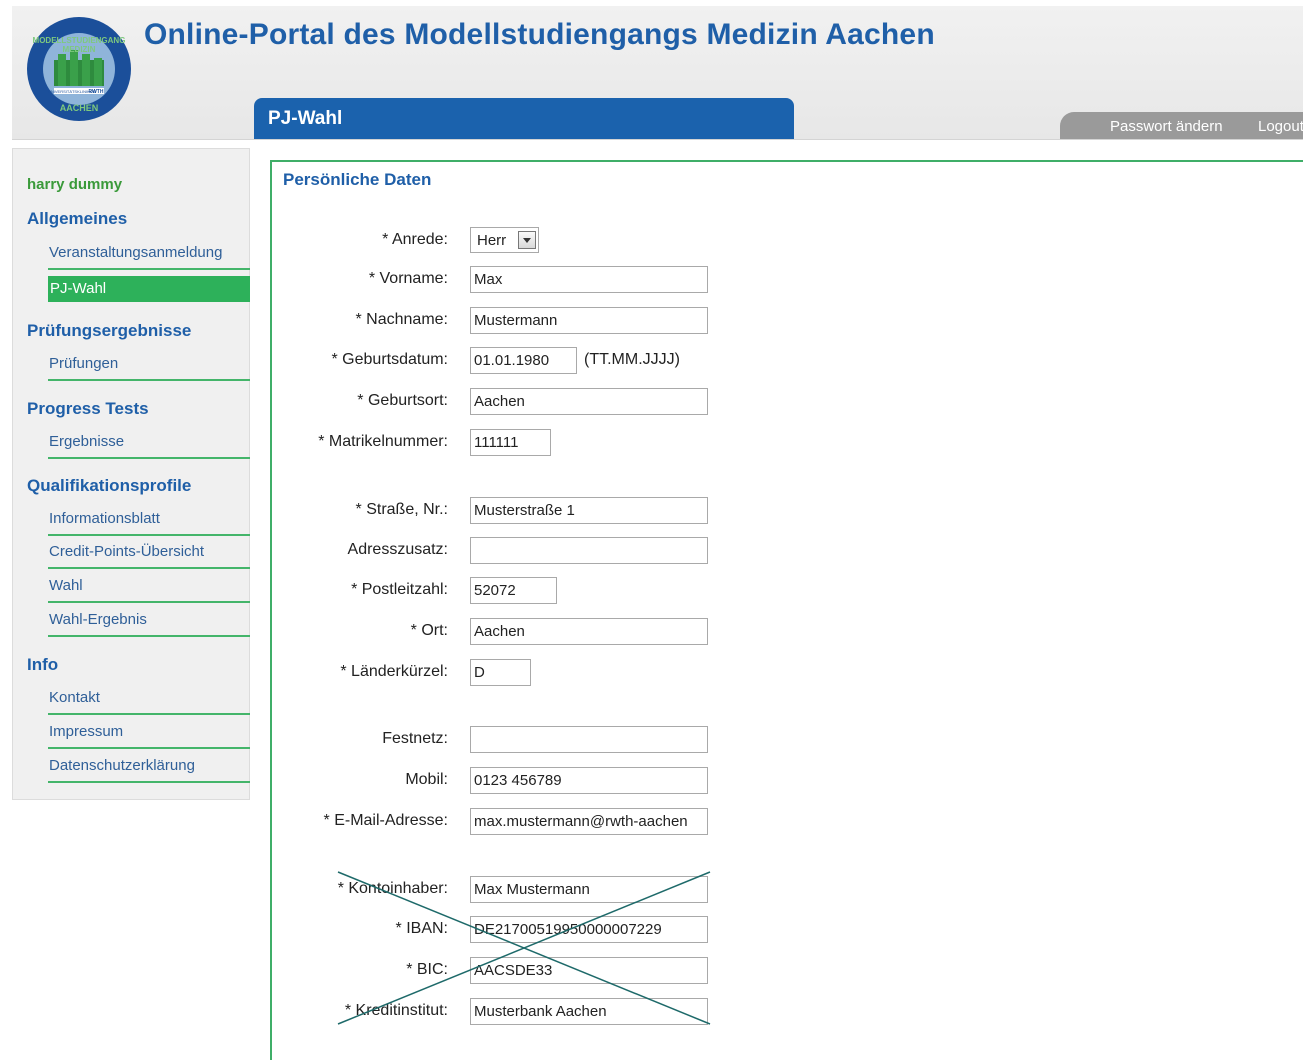 This screenshot has height=1060, width=1303. What do you see at coordinates (79, 40) in the screenshot?
I see `svg-text: MODELLSTUDIENGANG` at bounding box center [79, 40].